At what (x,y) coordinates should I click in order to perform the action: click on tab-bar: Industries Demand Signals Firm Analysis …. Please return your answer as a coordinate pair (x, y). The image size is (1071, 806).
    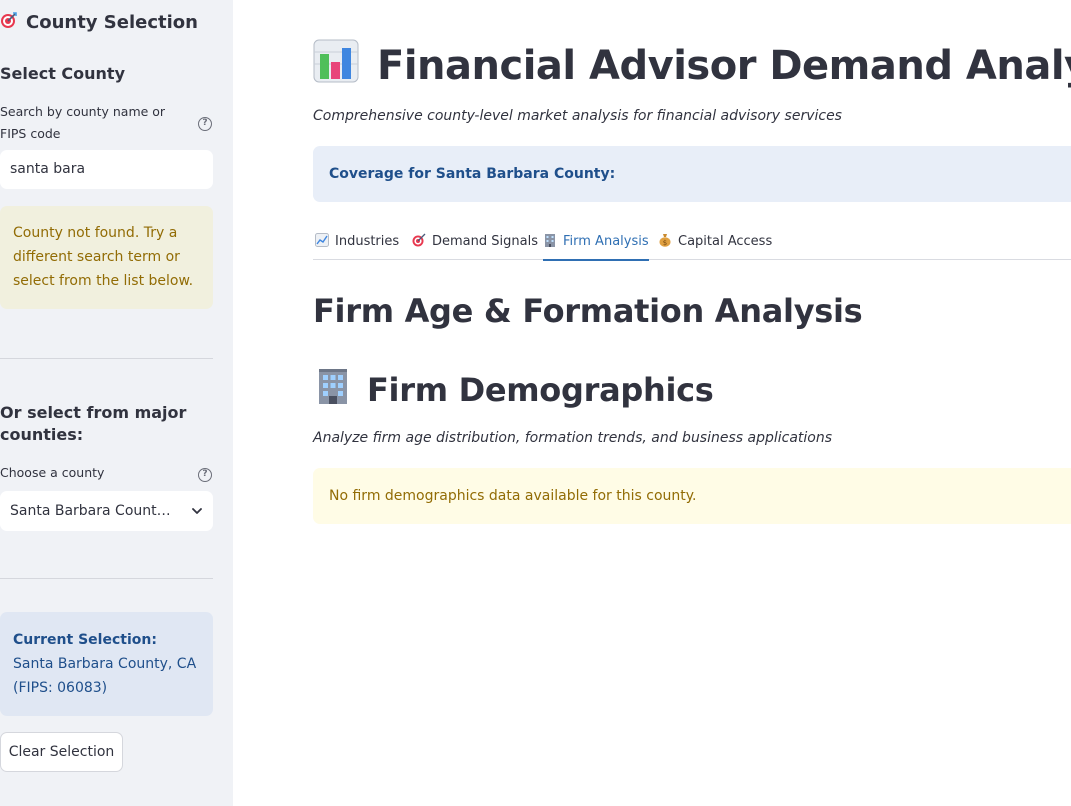
    Looking at the image, I should click on (692, 241).